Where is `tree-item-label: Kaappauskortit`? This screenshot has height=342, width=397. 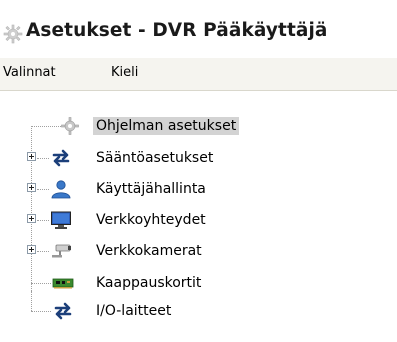 tree-item-label: Kaappauskortit is located at coordinates (149, 283).